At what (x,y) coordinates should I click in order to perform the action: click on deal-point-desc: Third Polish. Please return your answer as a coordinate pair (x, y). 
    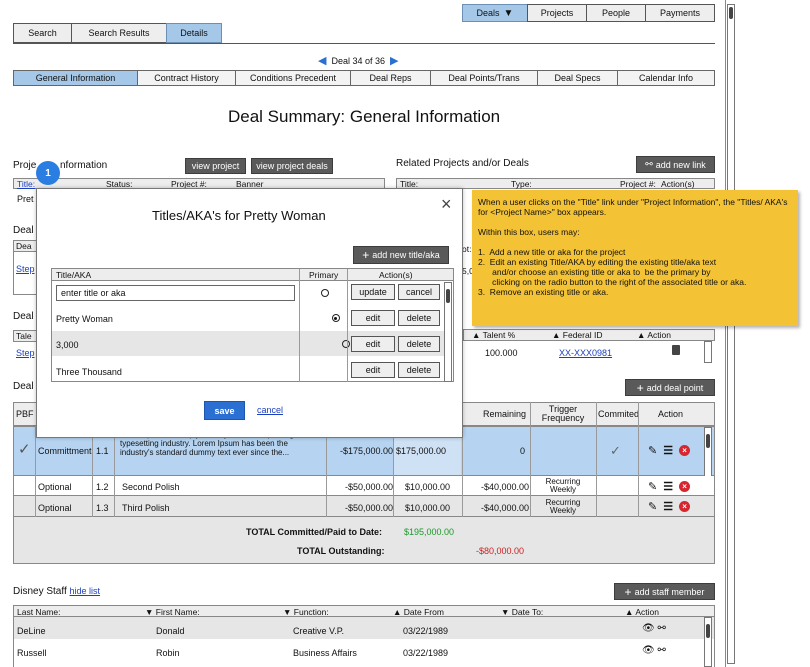
    Looking at the image, I should click on (146, 508).